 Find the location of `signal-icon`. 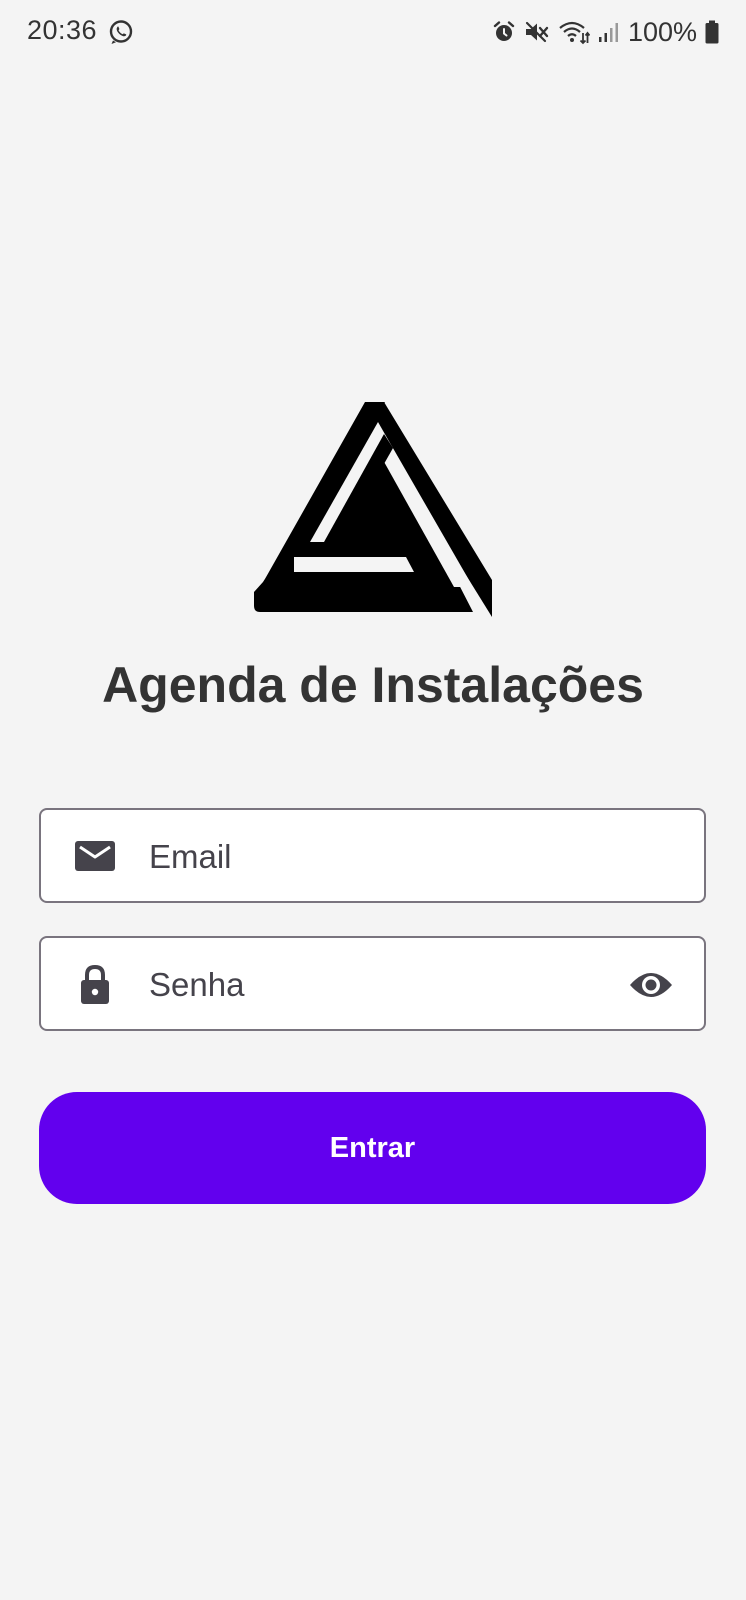

signal-icon is located at coordinates (608, 32).